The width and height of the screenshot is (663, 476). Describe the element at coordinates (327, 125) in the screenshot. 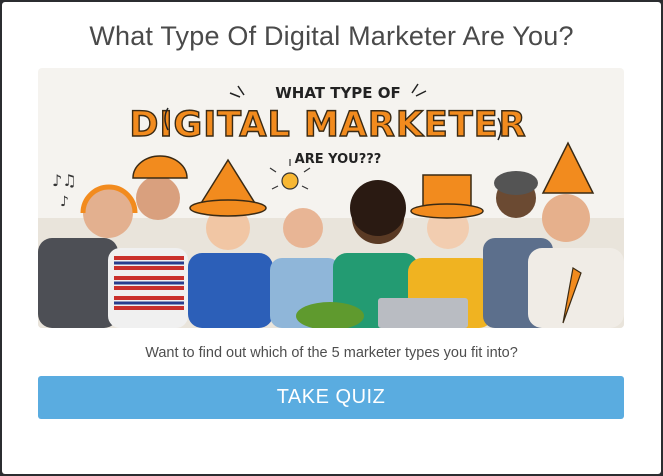

I see `banner-line-2: DIGITAL MARKETER` at that location.